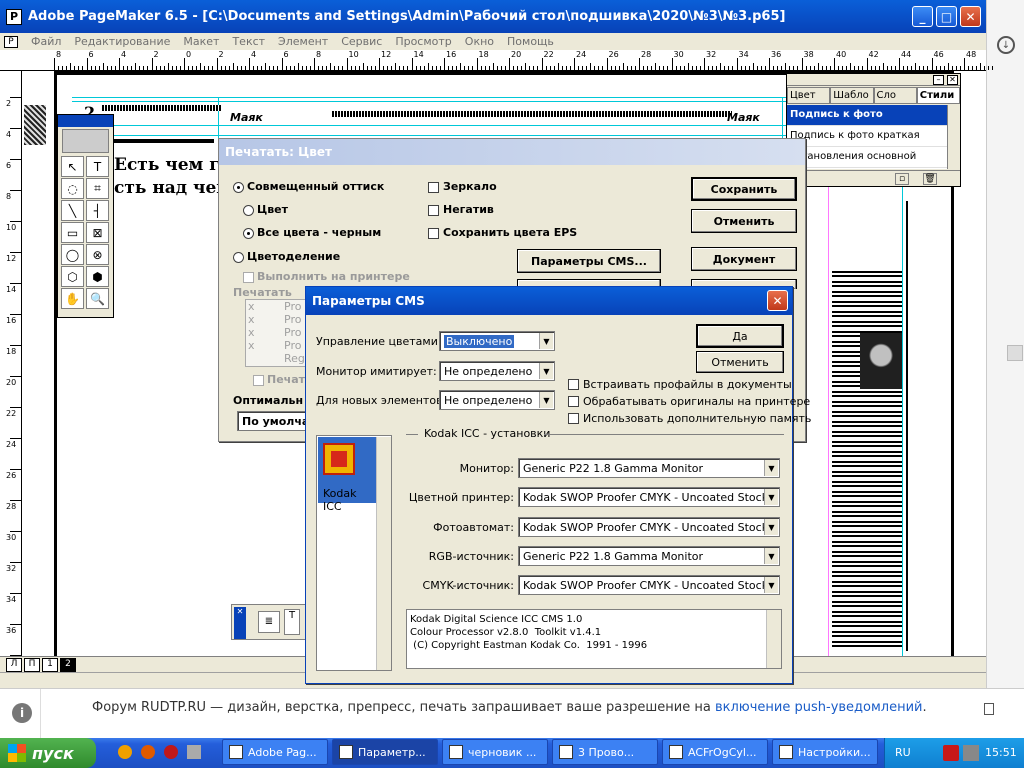 The image size is (1024, 768). What do you see at coordinates (361, 41) in the screenshot?
I see `menu-item-5: Сервис` at bounding box center [361, 41].